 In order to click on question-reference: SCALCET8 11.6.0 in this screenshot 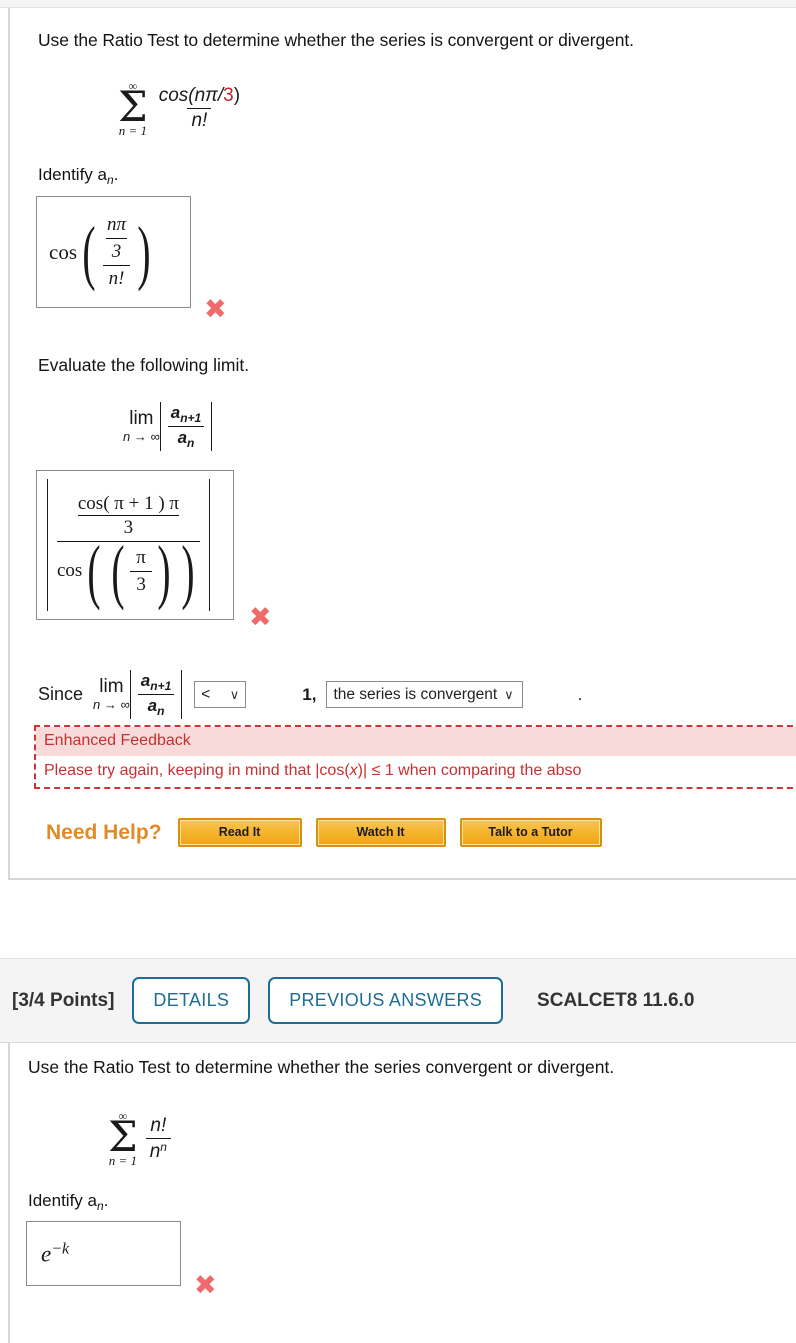, I will do `click(616, 1000)`.